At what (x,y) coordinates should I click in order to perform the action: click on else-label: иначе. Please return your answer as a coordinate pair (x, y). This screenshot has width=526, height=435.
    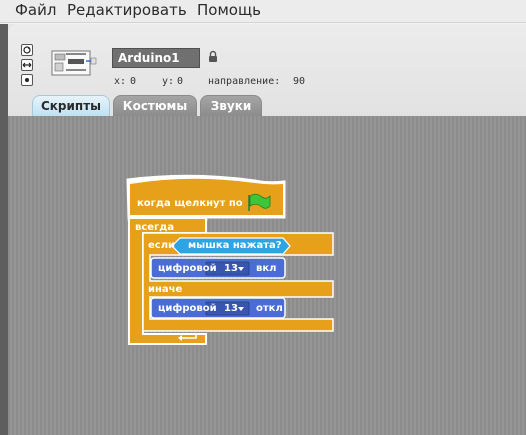
    Looking at the image, I should click on (165, 289).